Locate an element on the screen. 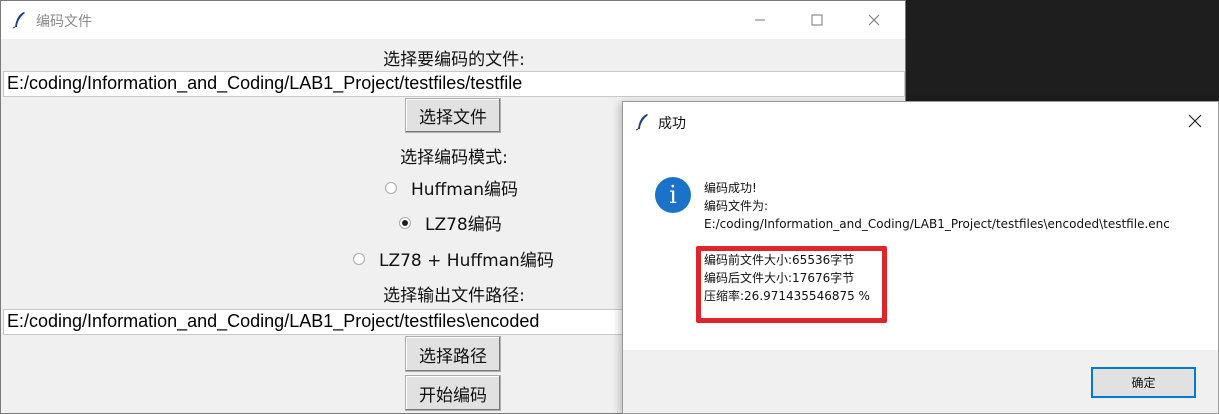 This screenshot has width=1219, height=414. select-file-button: 选择文件 is located at coordinates (453, 115).